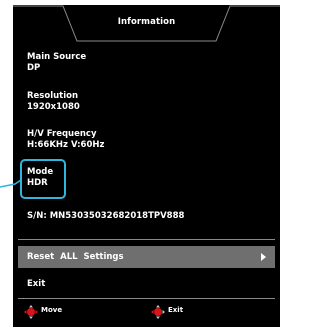 The height and width of the screenshot is (330, 320). Describe the element at coordinates (146, 298) in the screenshot. I see `divider-bottom` at that location.